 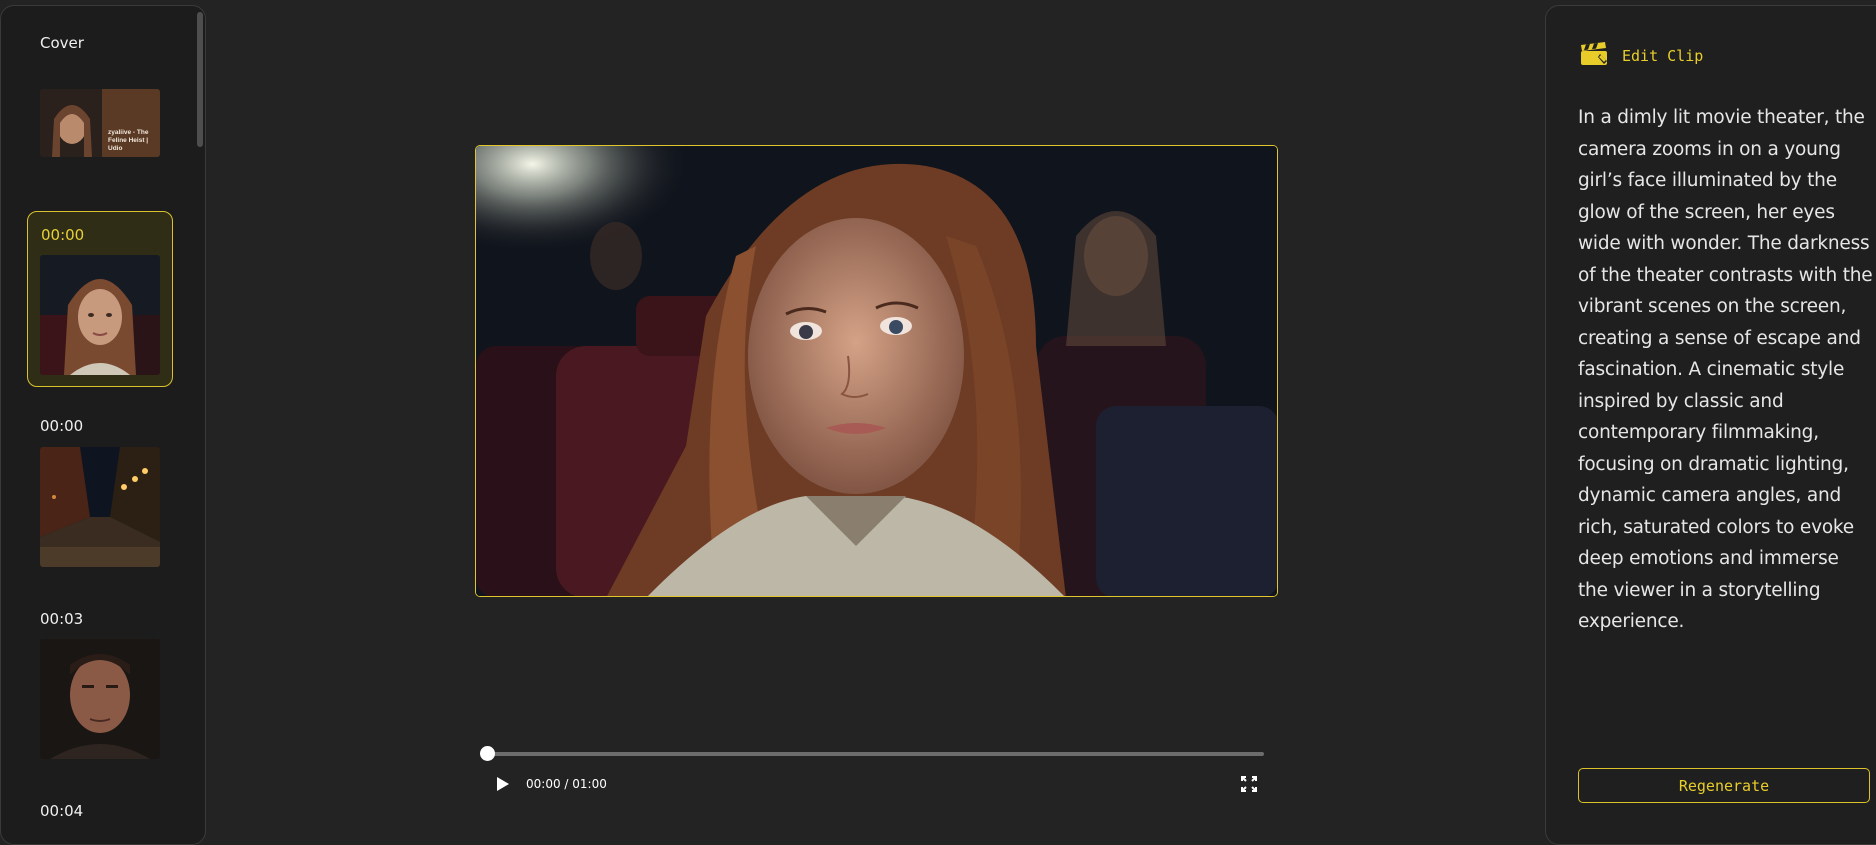 What do you see at coordinates (875, 754) in the screenshot?
I see `progress-track` at bounding box center [875, 754].